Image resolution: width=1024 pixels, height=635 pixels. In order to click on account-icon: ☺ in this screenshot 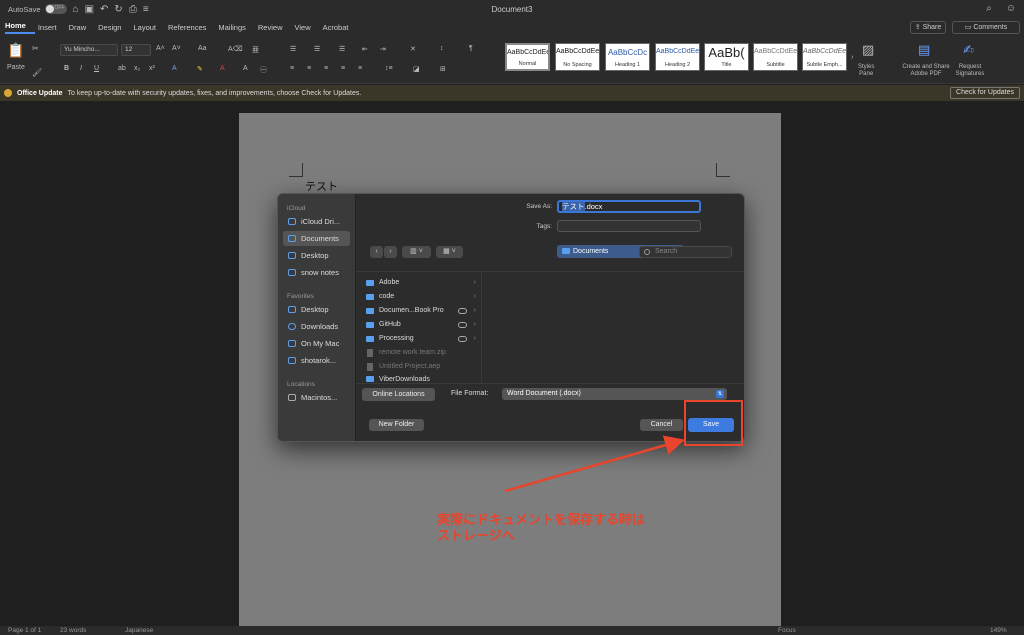, I will do `click(1011, 8)`.